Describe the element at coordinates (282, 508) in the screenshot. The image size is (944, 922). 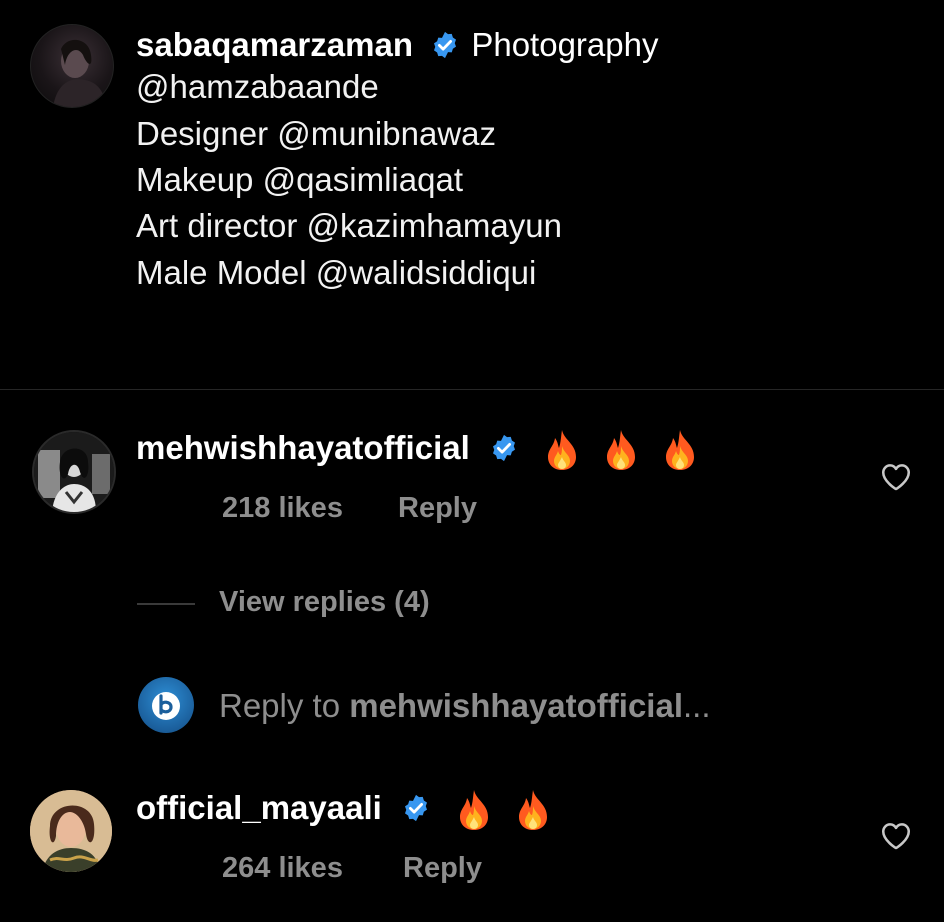
I see `comment-like-count: 218 likes` at that location.